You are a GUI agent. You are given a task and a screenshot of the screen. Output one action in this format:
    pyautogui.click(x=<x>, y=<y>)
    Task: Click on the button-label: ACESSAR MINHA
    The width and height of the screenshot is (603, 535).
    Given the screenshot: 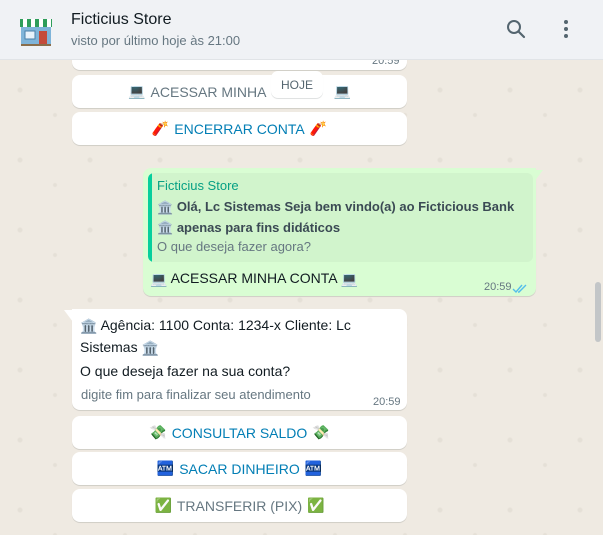 What is the action you would take?
    pyautogui.click(x=208, y=91)
    